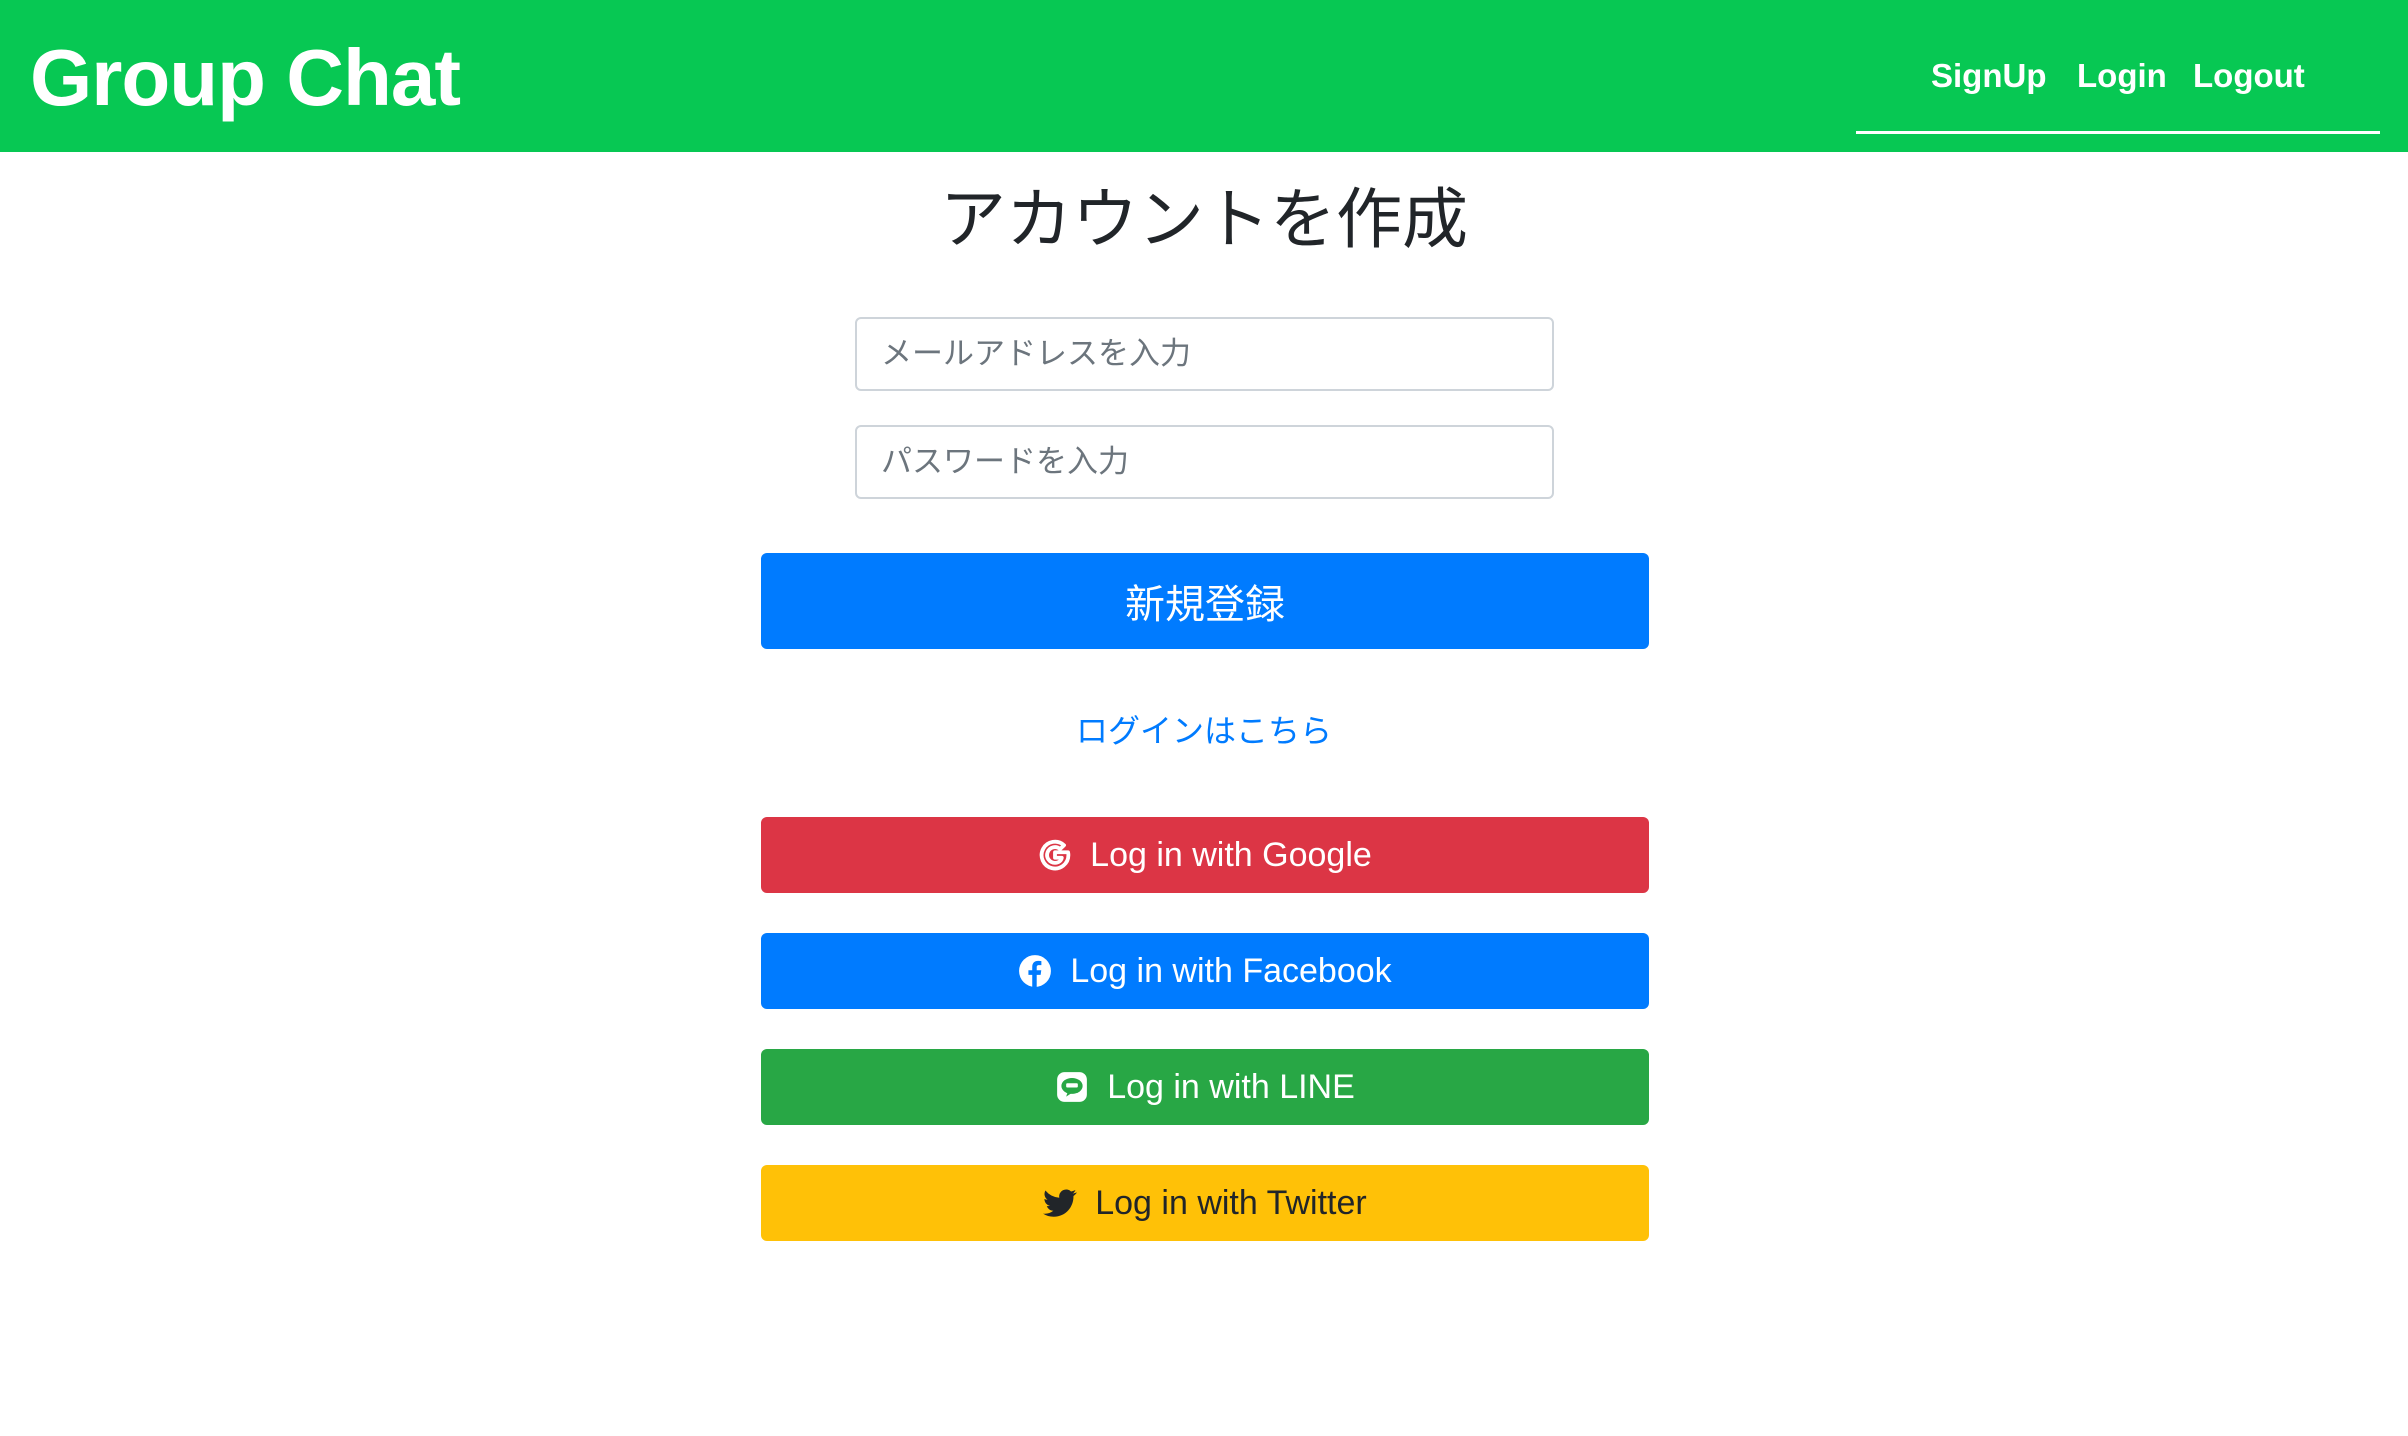 Image resolution: width=2408 pixels, height=1436 pixels. Describe the element at coordinates (1035, 971) in the screenshot. I see `facebook-icon` at that location.